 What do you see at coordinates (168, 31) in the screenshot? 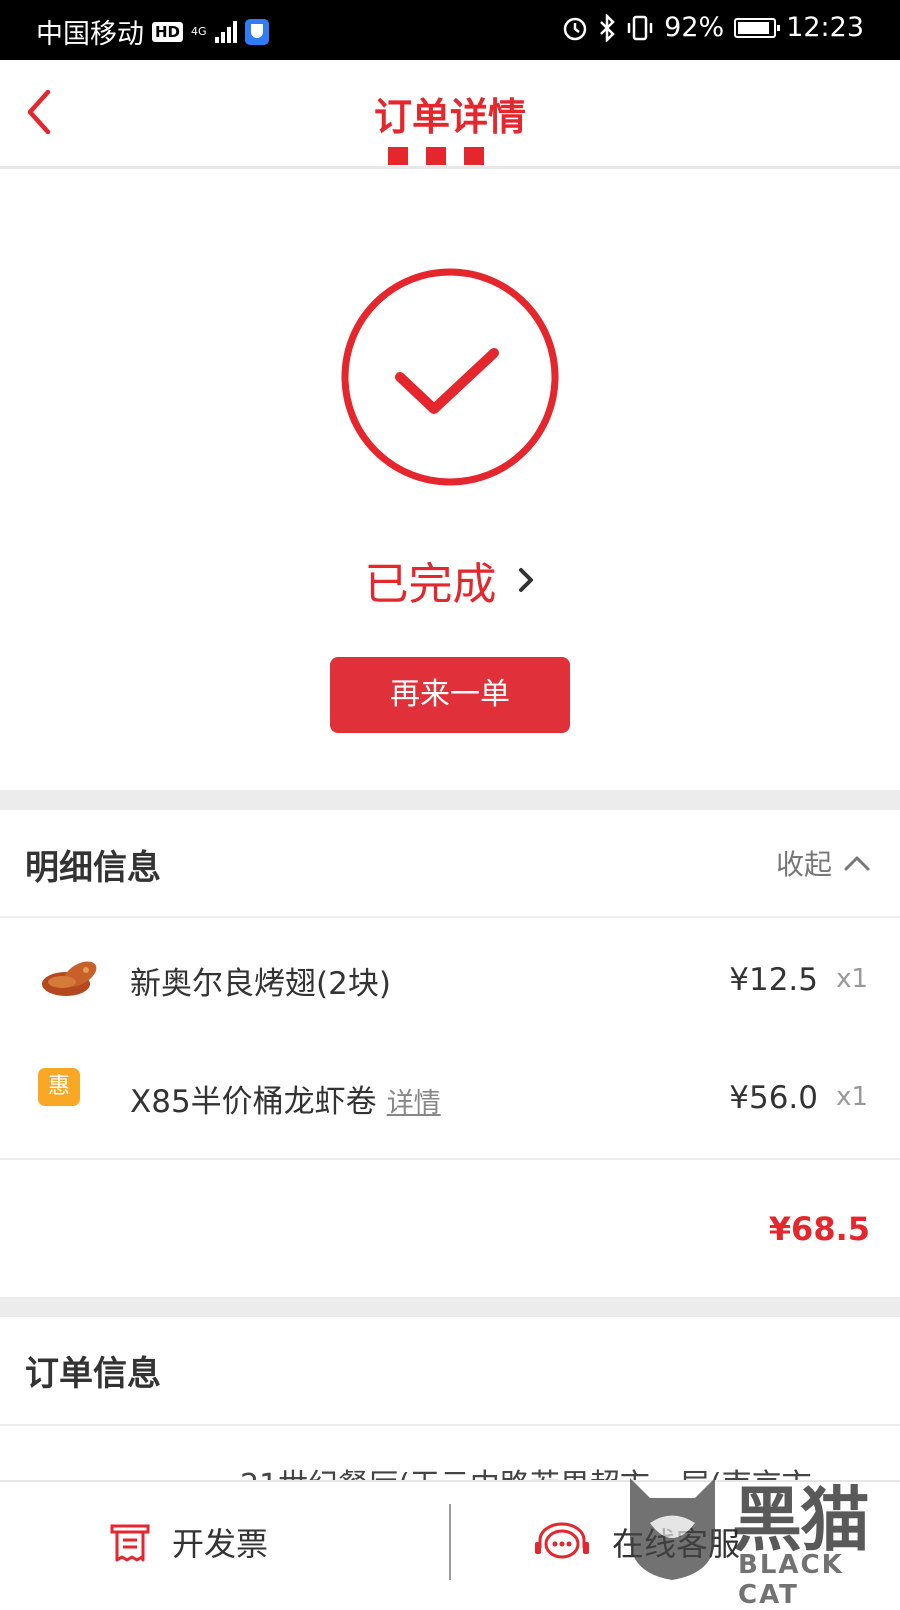
I see `hd-badge: HD` at bounding box center [168, 31].